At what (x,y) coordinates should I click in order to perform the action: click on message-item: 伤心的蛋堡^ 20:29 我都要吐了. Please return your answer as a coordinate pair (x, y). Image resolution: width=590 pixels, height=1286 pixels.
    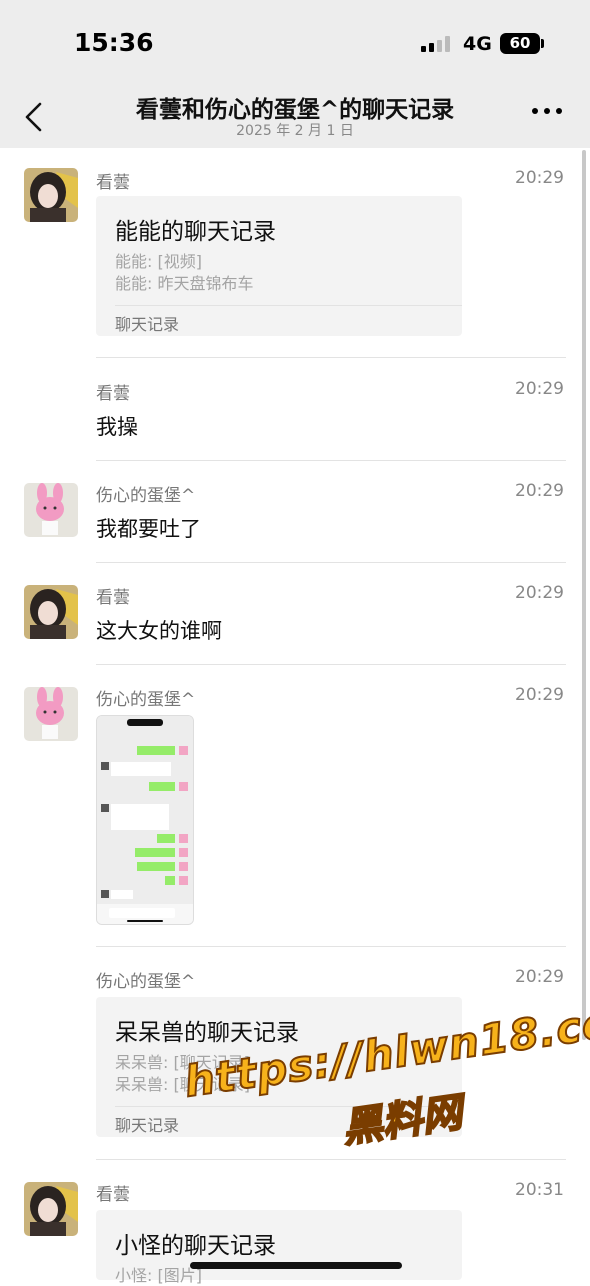
    Looking at the image, I should click on (295, 522).